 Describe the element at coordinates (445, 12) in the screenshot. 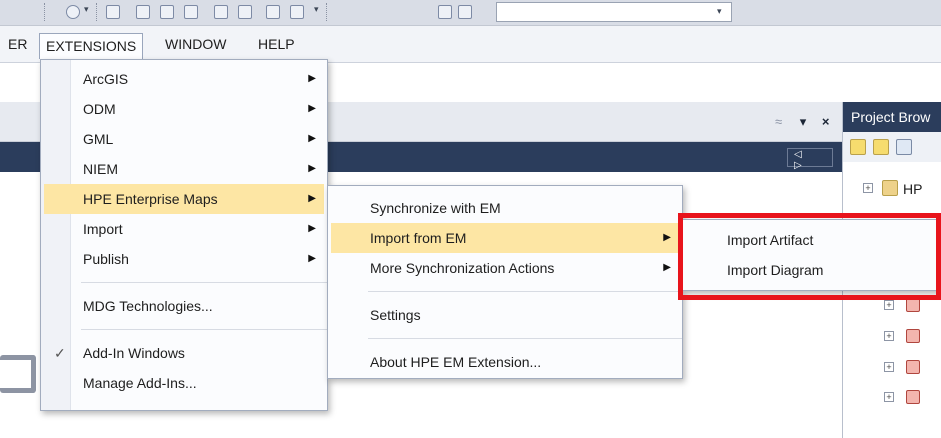

I see `table-icon` at that location.